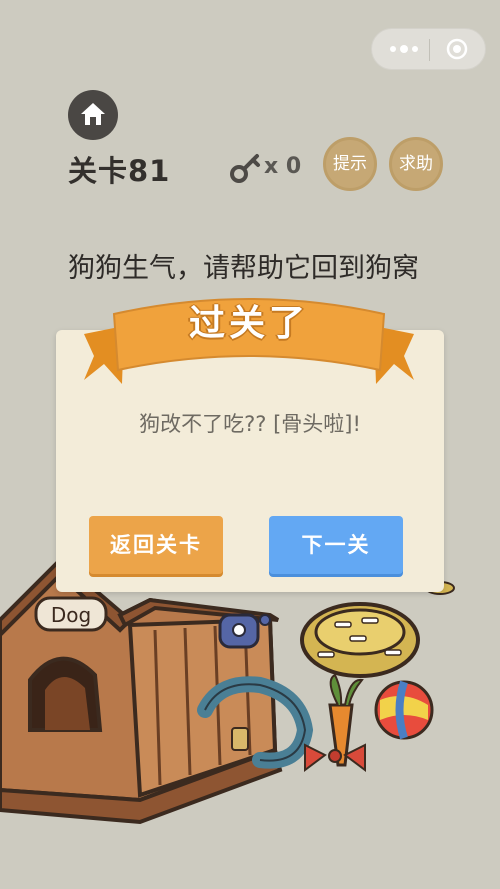 This screenshot has width=500, height=889. What do you see at coordinates (243, 268) in the screenshot?
I see `puzzle-prompt: 狗狗生气，请帮助它回到狗窝` at bounding box center [243, 268].